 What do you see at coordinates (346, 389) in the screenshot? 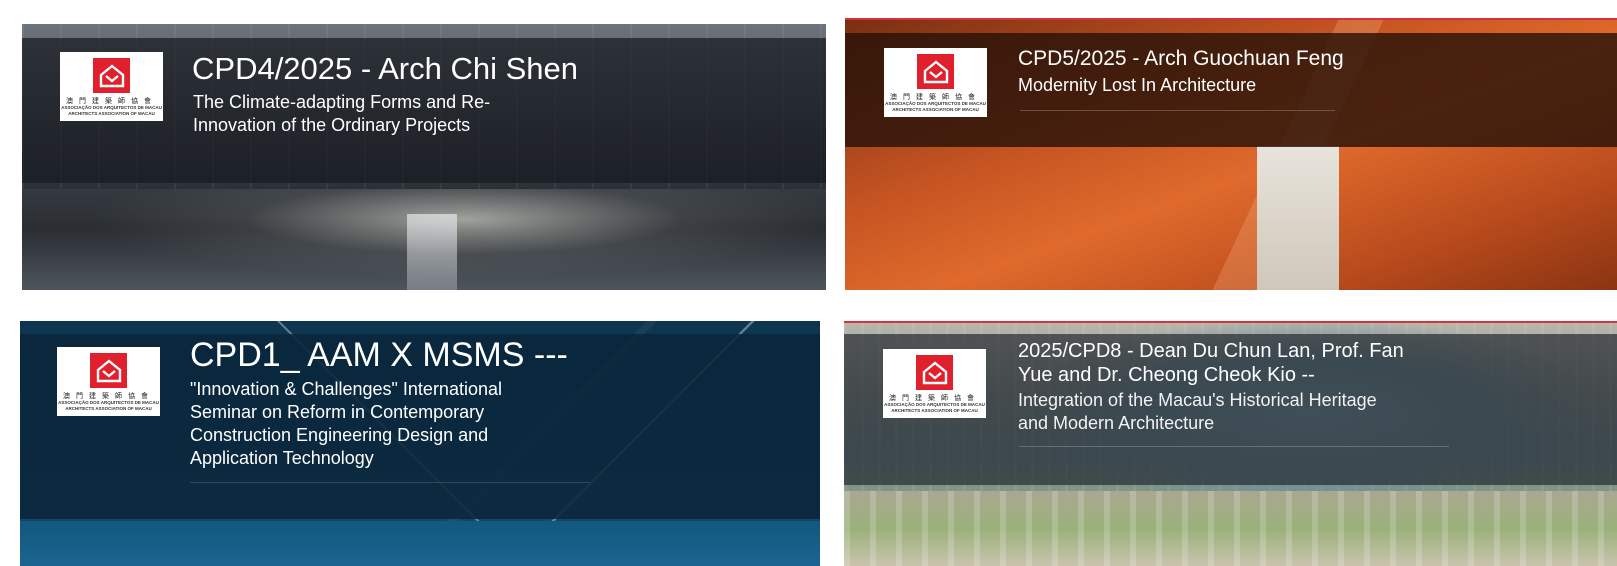
I see `subtitle-line: "Innovation & Challenges" International` at bounding box center [346, 389].